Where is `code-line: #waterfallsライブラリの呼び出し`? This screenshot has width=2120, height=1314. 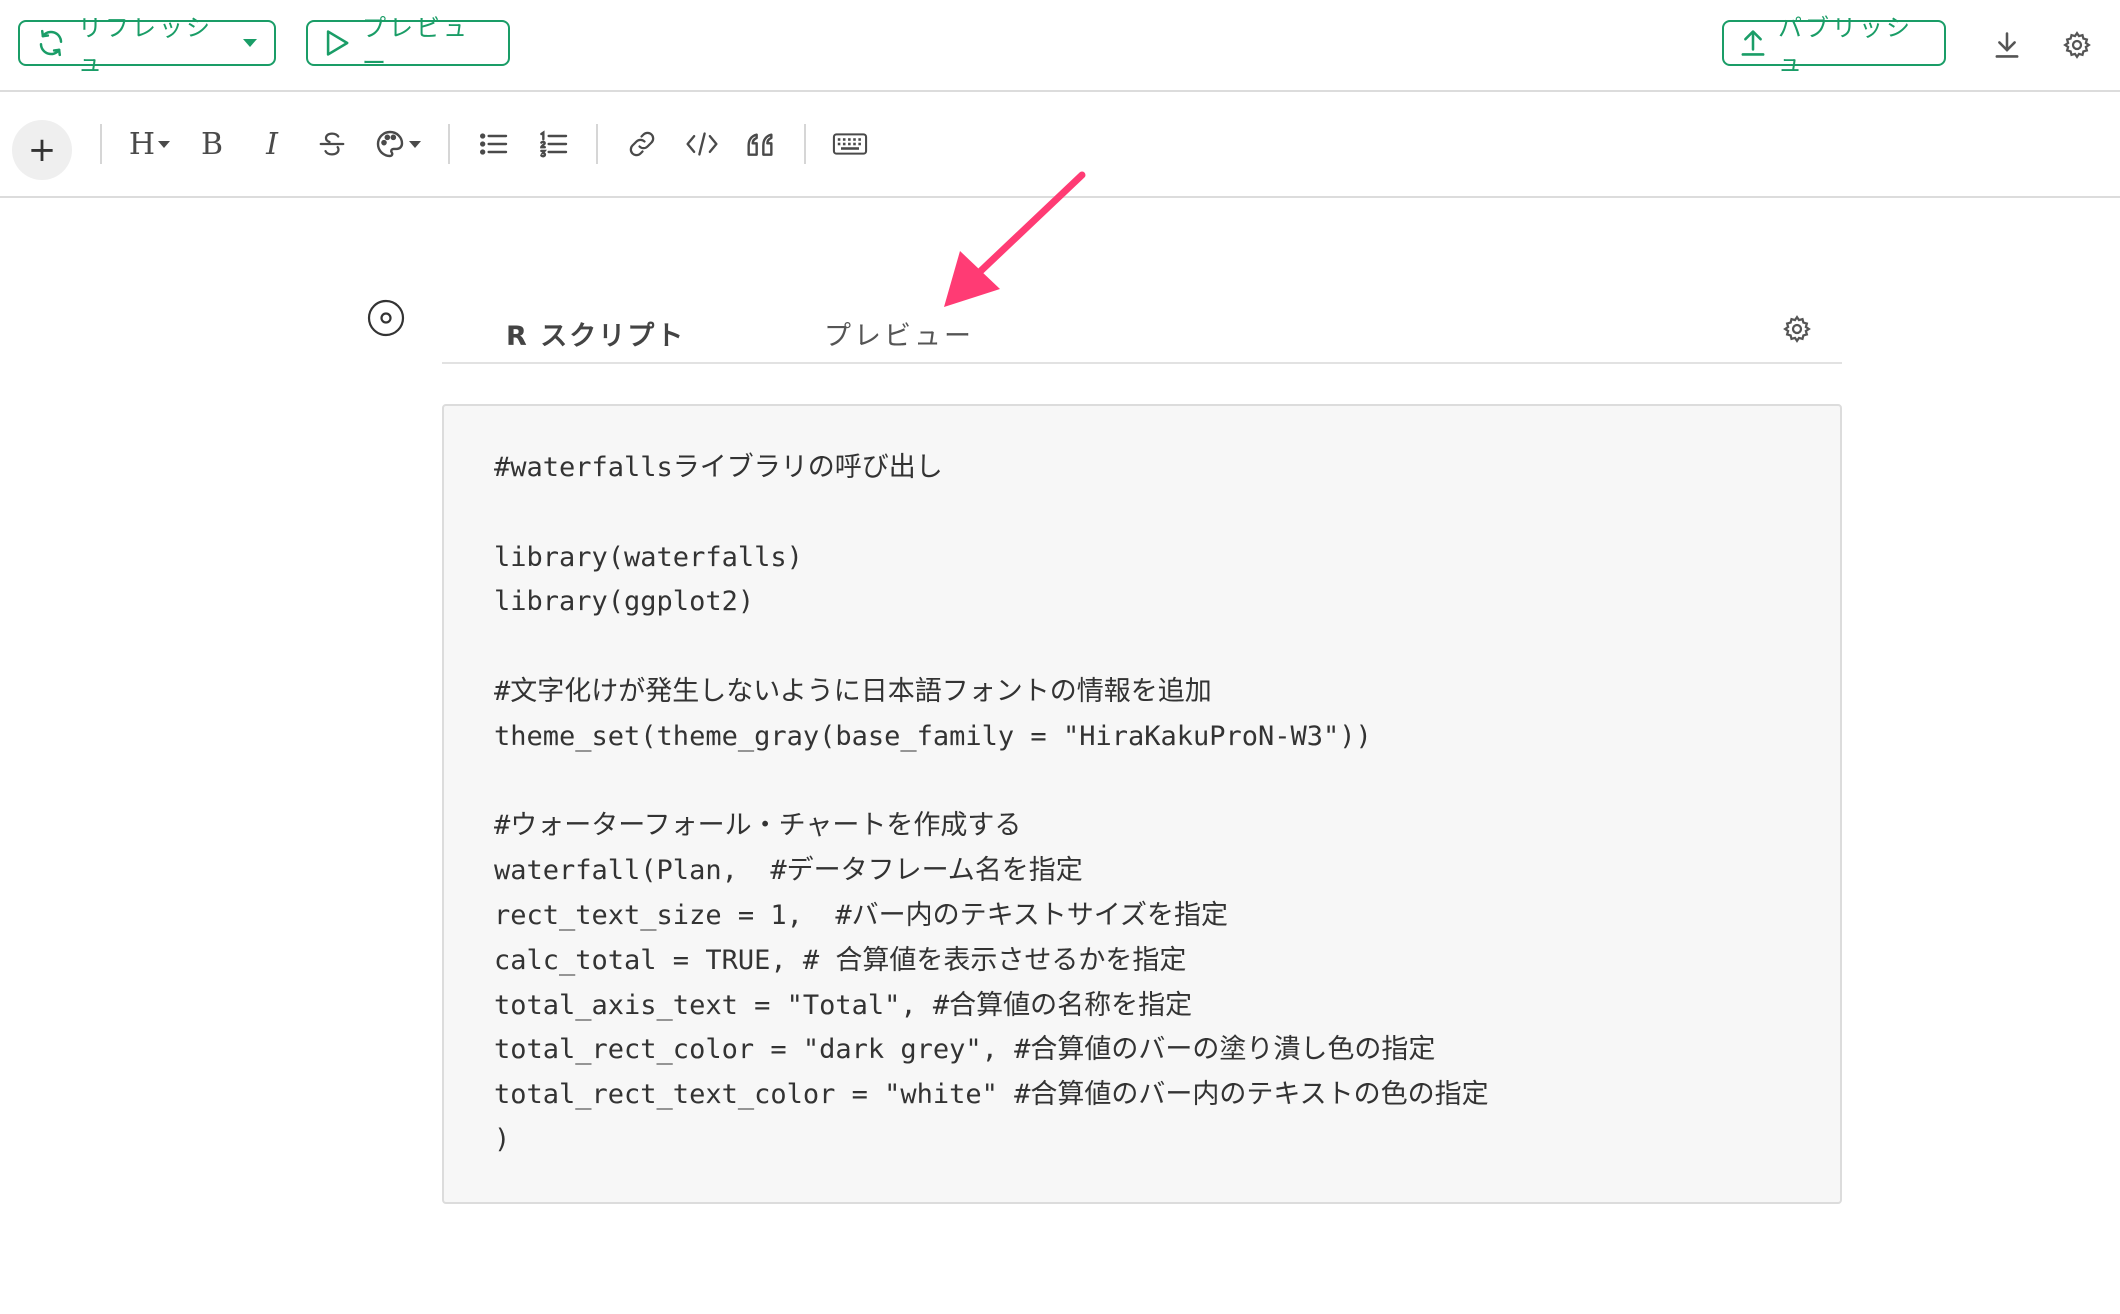 code-line: #waterfallsライブラリの呼び出し is located at coordinates (718, 467).